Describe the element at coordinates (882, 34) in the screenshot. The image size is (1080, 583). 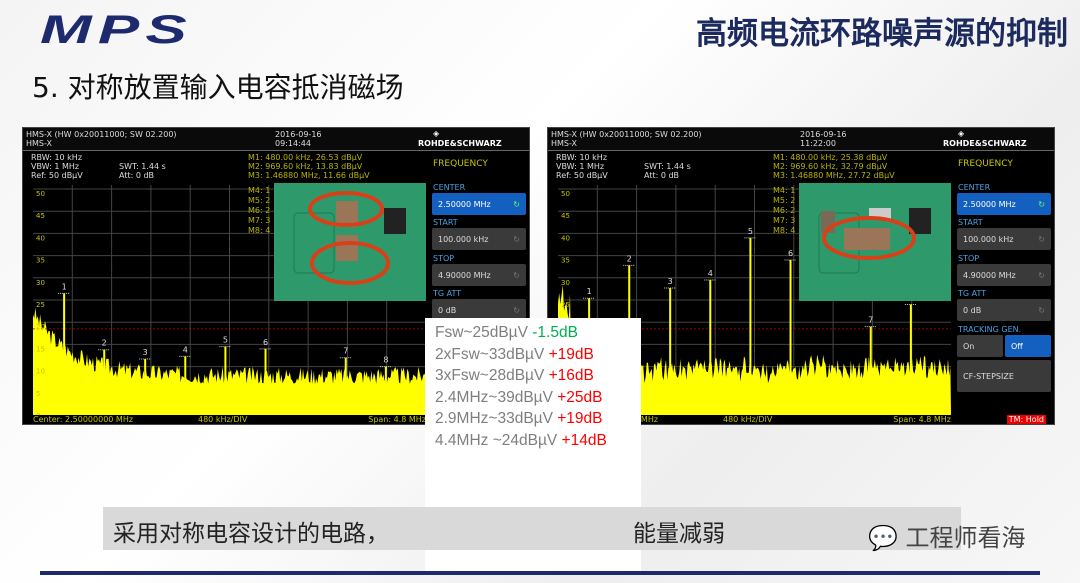
I see `slide-title: 高频电流环路噪声源的抑制` at that location.